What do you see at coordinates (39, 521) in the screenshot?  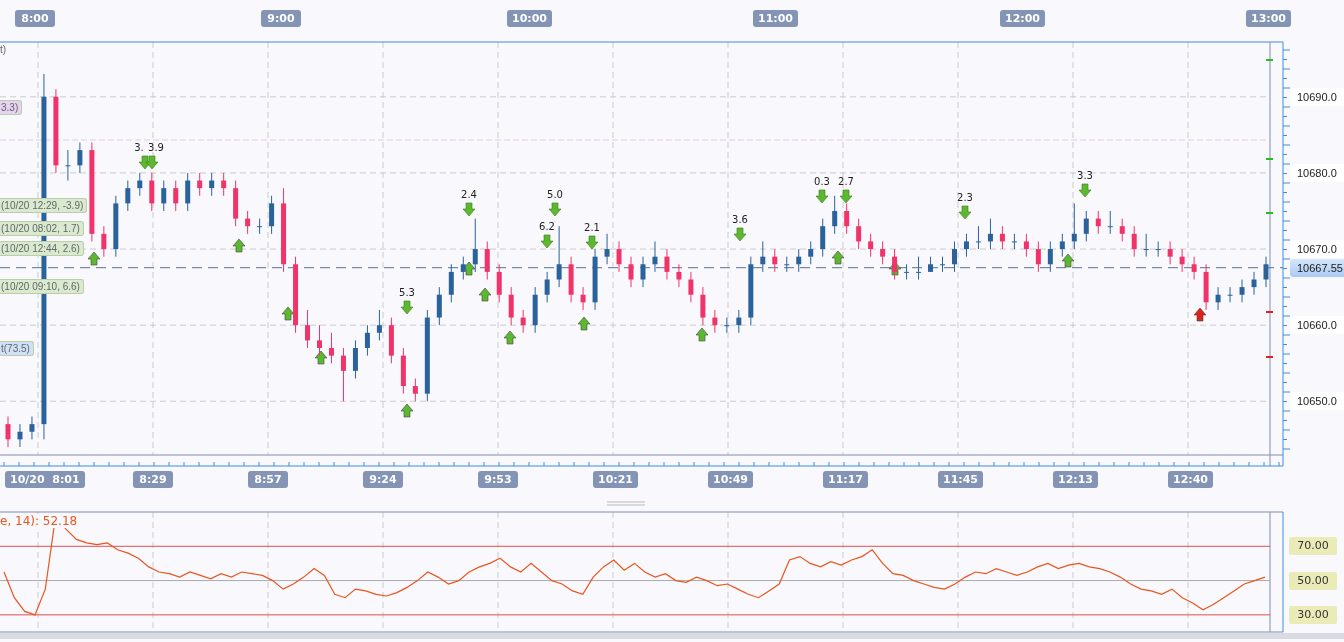 I see `rsi-legend: e, 14): 52.18` at bounding box center [39, 521].